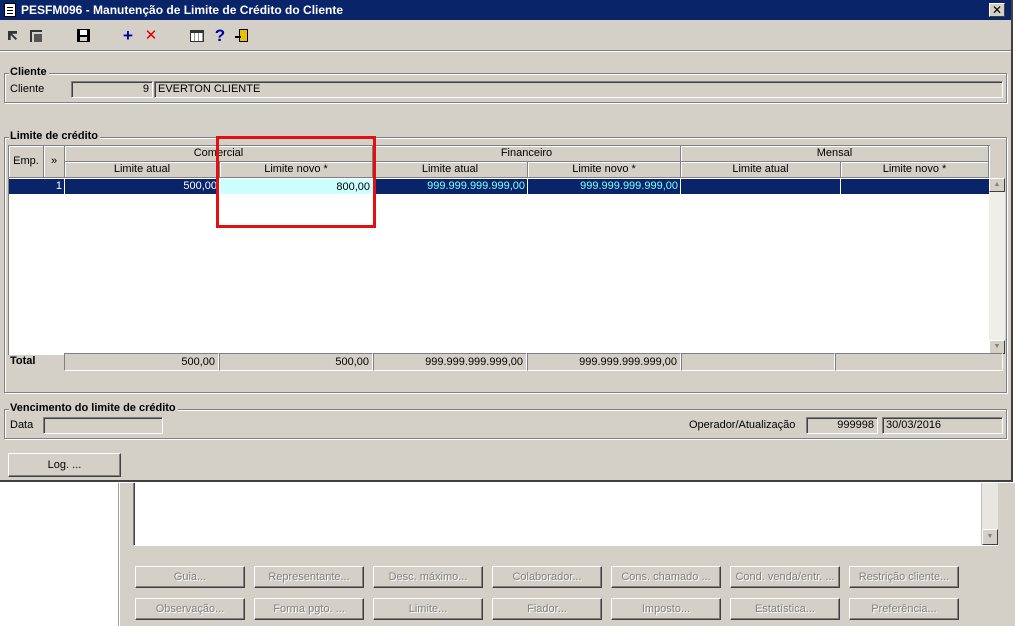  I want to click on atualizacao-field: 30/03/2016, so click(942, 425).